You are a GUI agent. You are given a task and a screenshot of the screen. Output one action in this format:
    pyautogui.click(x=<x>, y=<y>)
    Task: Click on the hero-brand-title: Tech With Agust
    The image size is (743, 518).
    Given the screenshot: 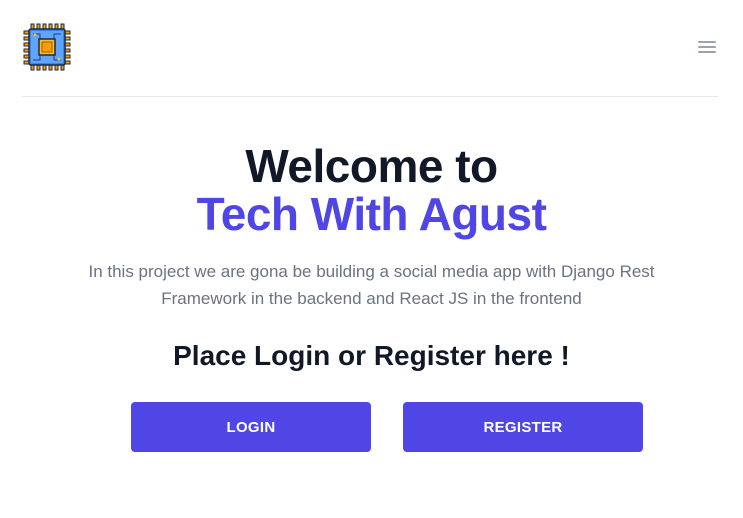 What is the action you would take?
    pyautogui.click(x=371, y=214)
    